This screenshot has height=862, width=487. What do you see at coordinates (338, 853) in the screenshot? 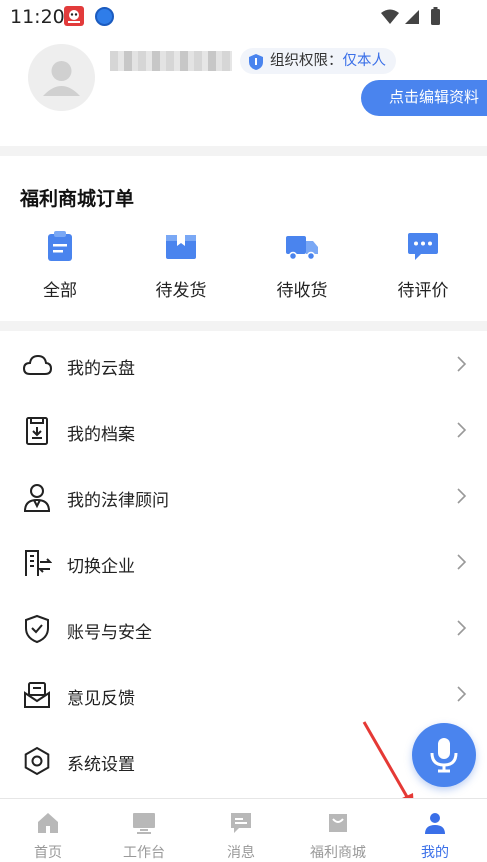
I see `tab-label-mall: 福利商城` at bounding box center [338, 853].